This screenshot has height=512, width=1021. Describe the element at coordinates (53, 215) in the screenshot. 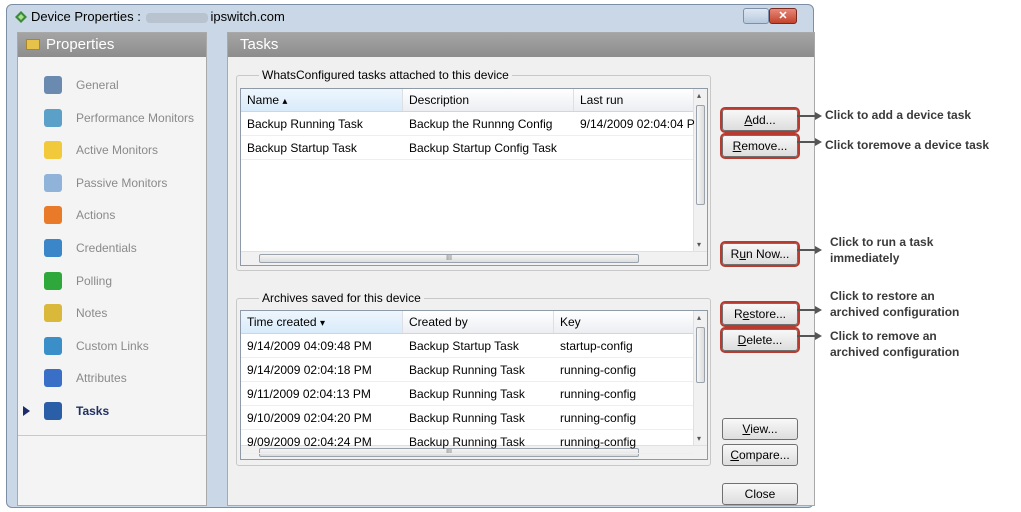

I see `lightning-icon` at that location.